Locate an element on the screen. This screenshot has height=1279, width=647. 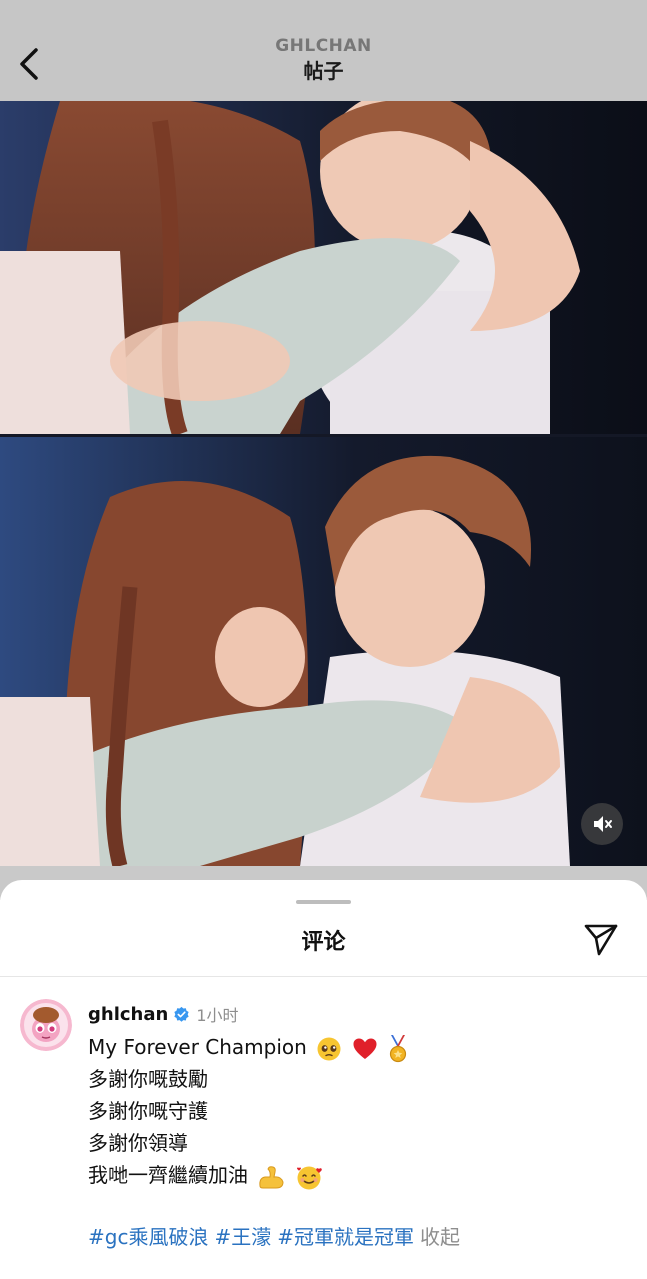
mute-toggle-button is located at coordinates (602, 824).